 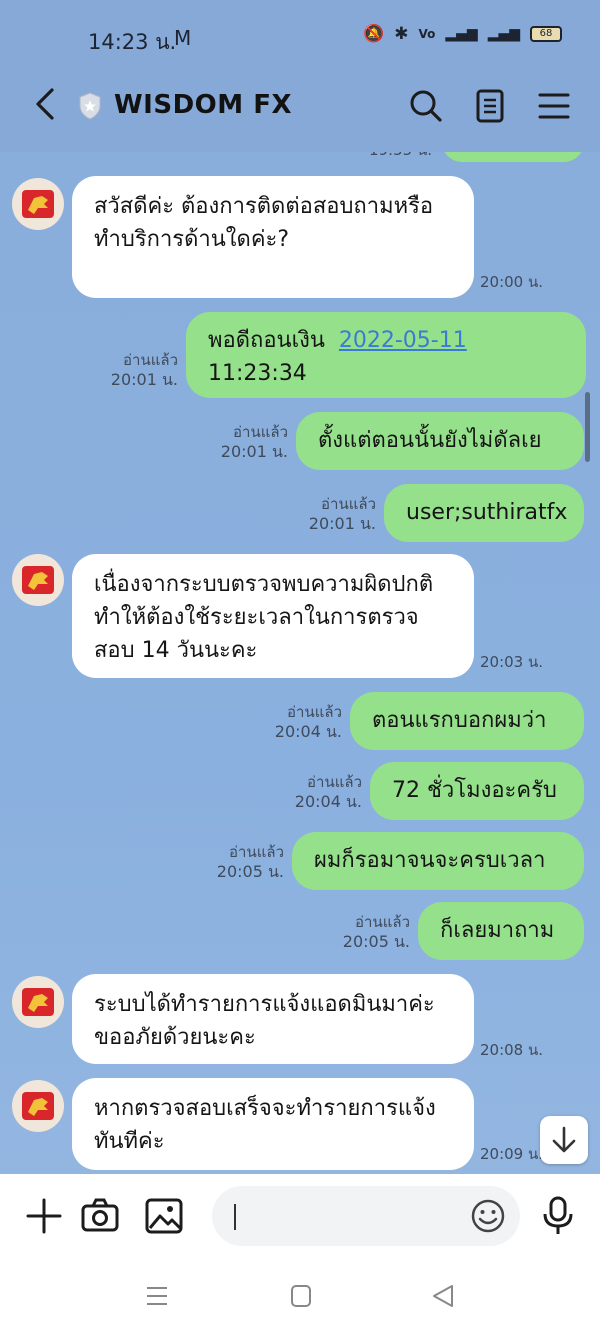 What do you see at coordinates (512, 1154) in the screenshot?
I see `message-time: 20:09 น.` at bounding box center [512, 1154].